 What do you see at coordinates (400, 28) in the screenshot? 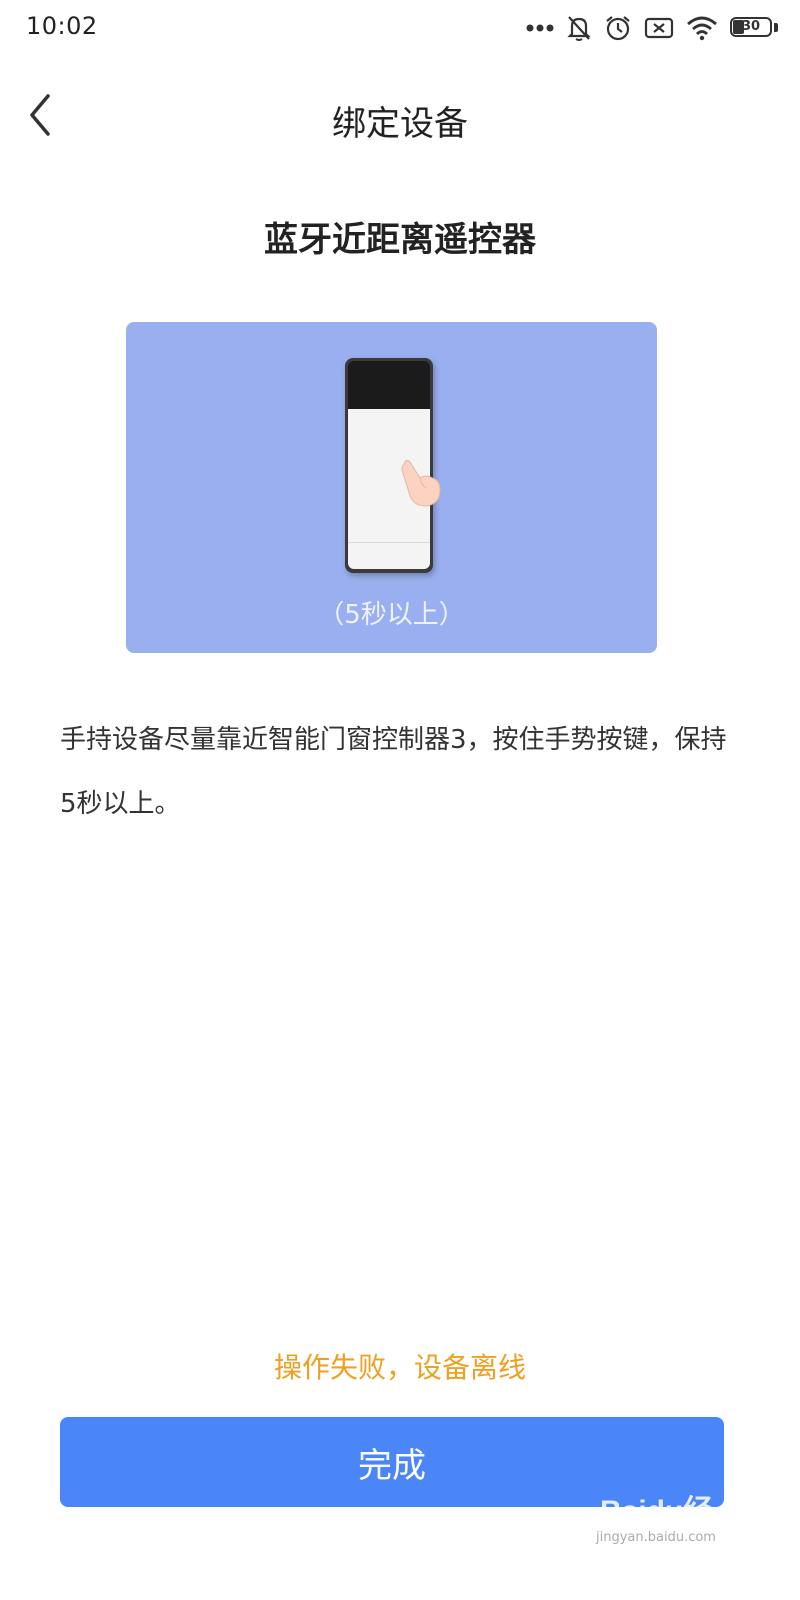
I see `status-bar: 10:02 30` at bounding box center [400, 28].